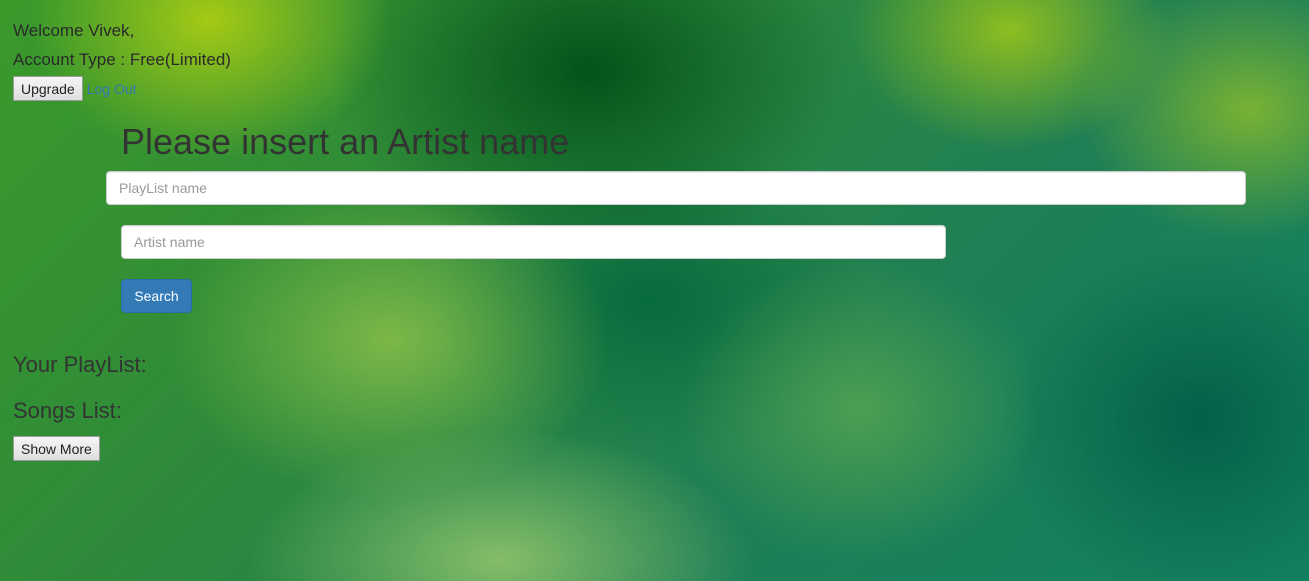 This screenshot has width=1309, height=581. Describe the element at coordinates (48, 88) in the screenshot. I see `upgrade-button: Upgrade` at that location.